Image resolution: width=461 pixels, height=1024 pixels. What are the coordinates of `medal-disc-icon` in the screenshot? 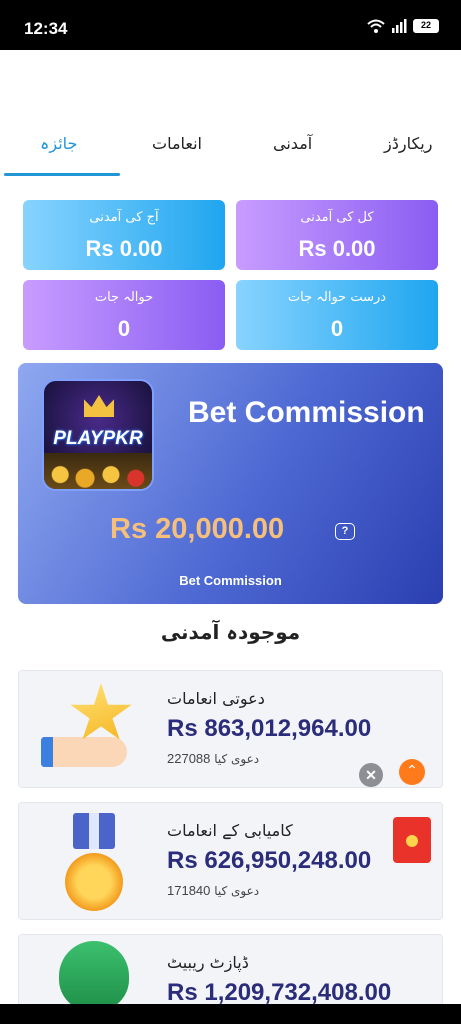 It's located at (94, 882).